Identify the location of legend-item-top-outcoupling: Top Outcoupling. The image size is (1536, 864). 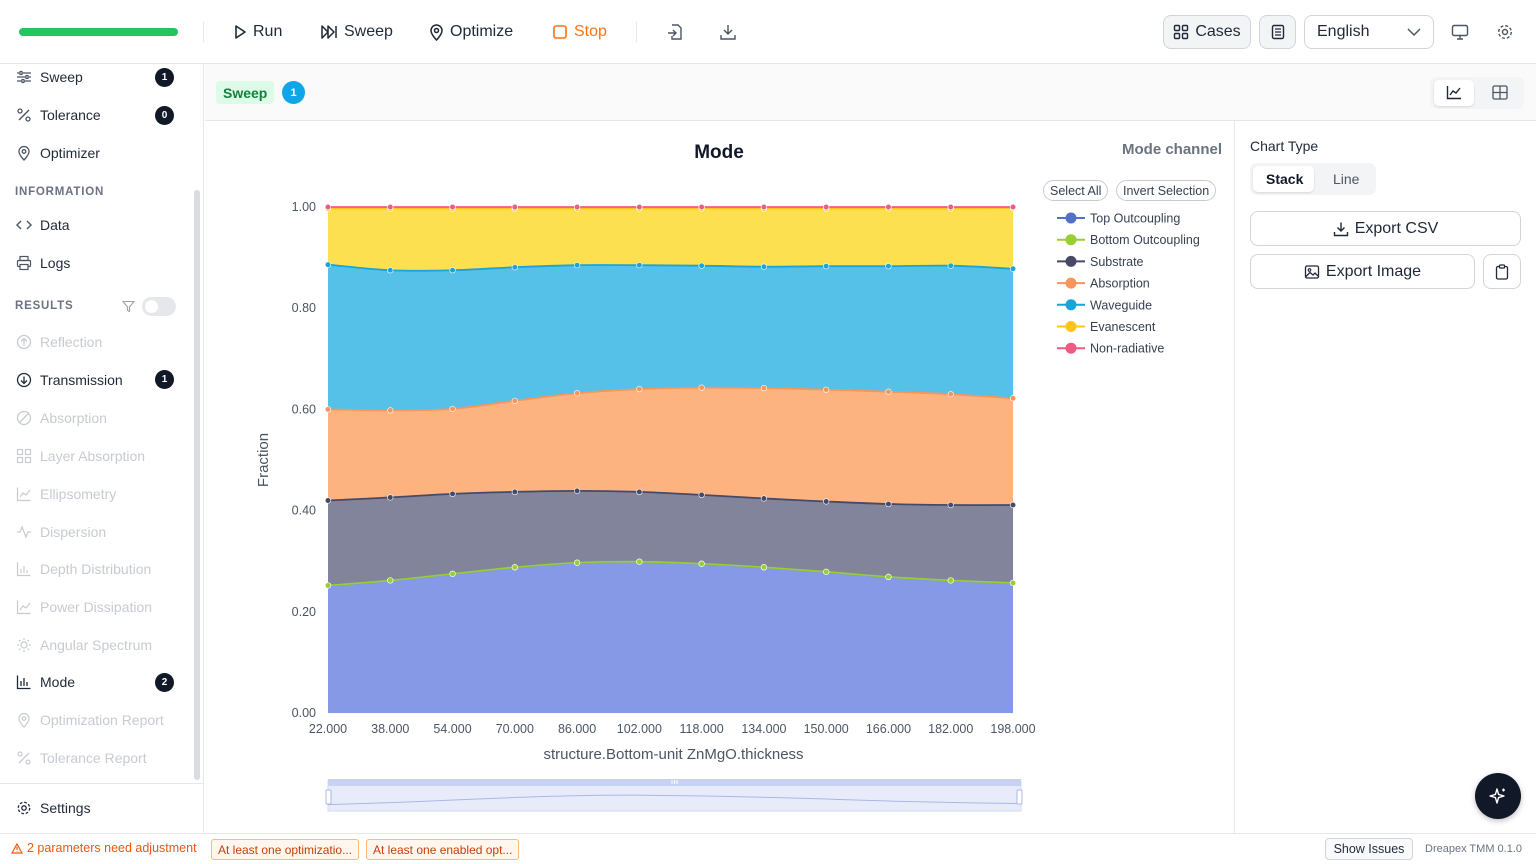
(1135, 219).